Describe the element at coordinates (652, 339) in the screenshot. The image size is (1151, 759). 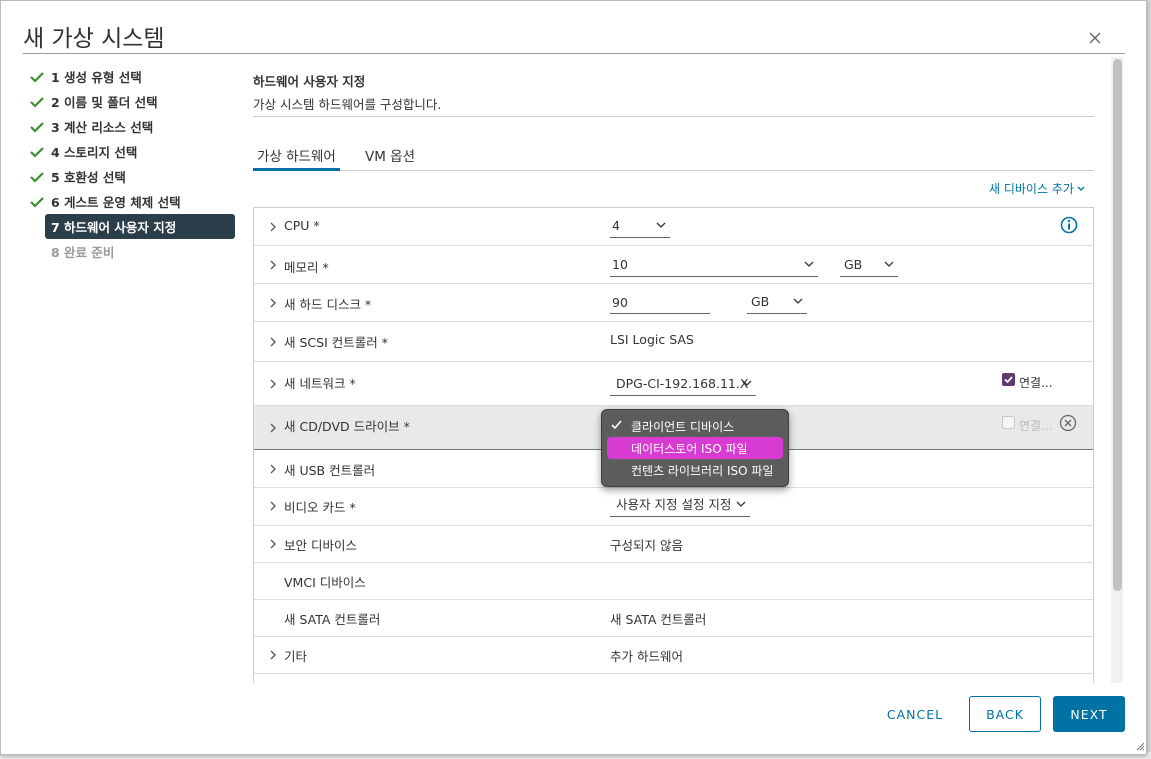
I see `scsi-value: LSI Logic SAS` at that location.